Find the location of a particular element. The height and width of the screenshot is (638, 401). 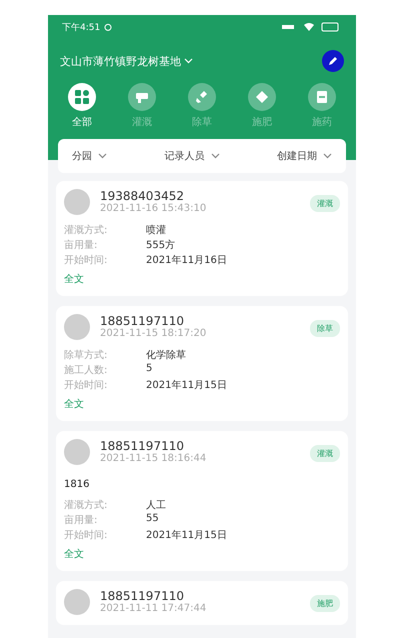

record-card: 19388403452 2021-11-16 15:43:10 灌溉 灌溉方式: 喷灌 亩用量: 555方 开始时间: 2021年11月16日 全文 is located at coordinates (202, 238).